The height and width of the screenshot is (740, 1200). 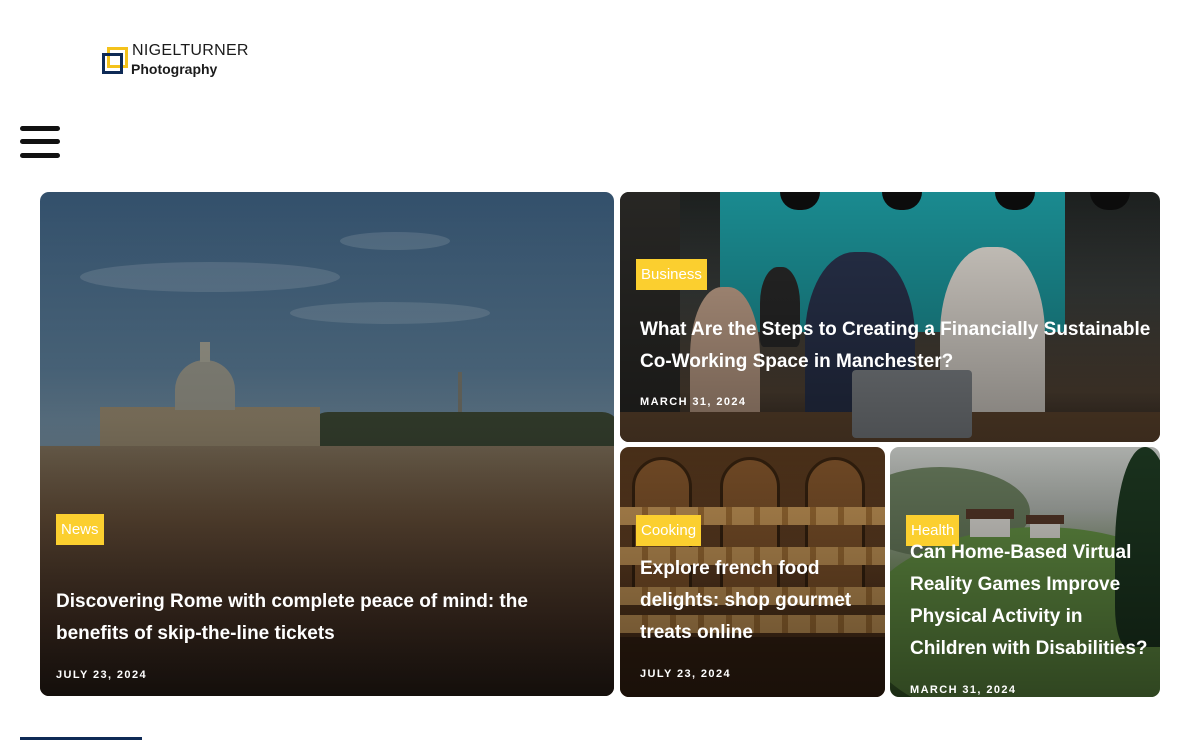 I want to click on hamburger-menu-icon, so click(x=40, y=142).